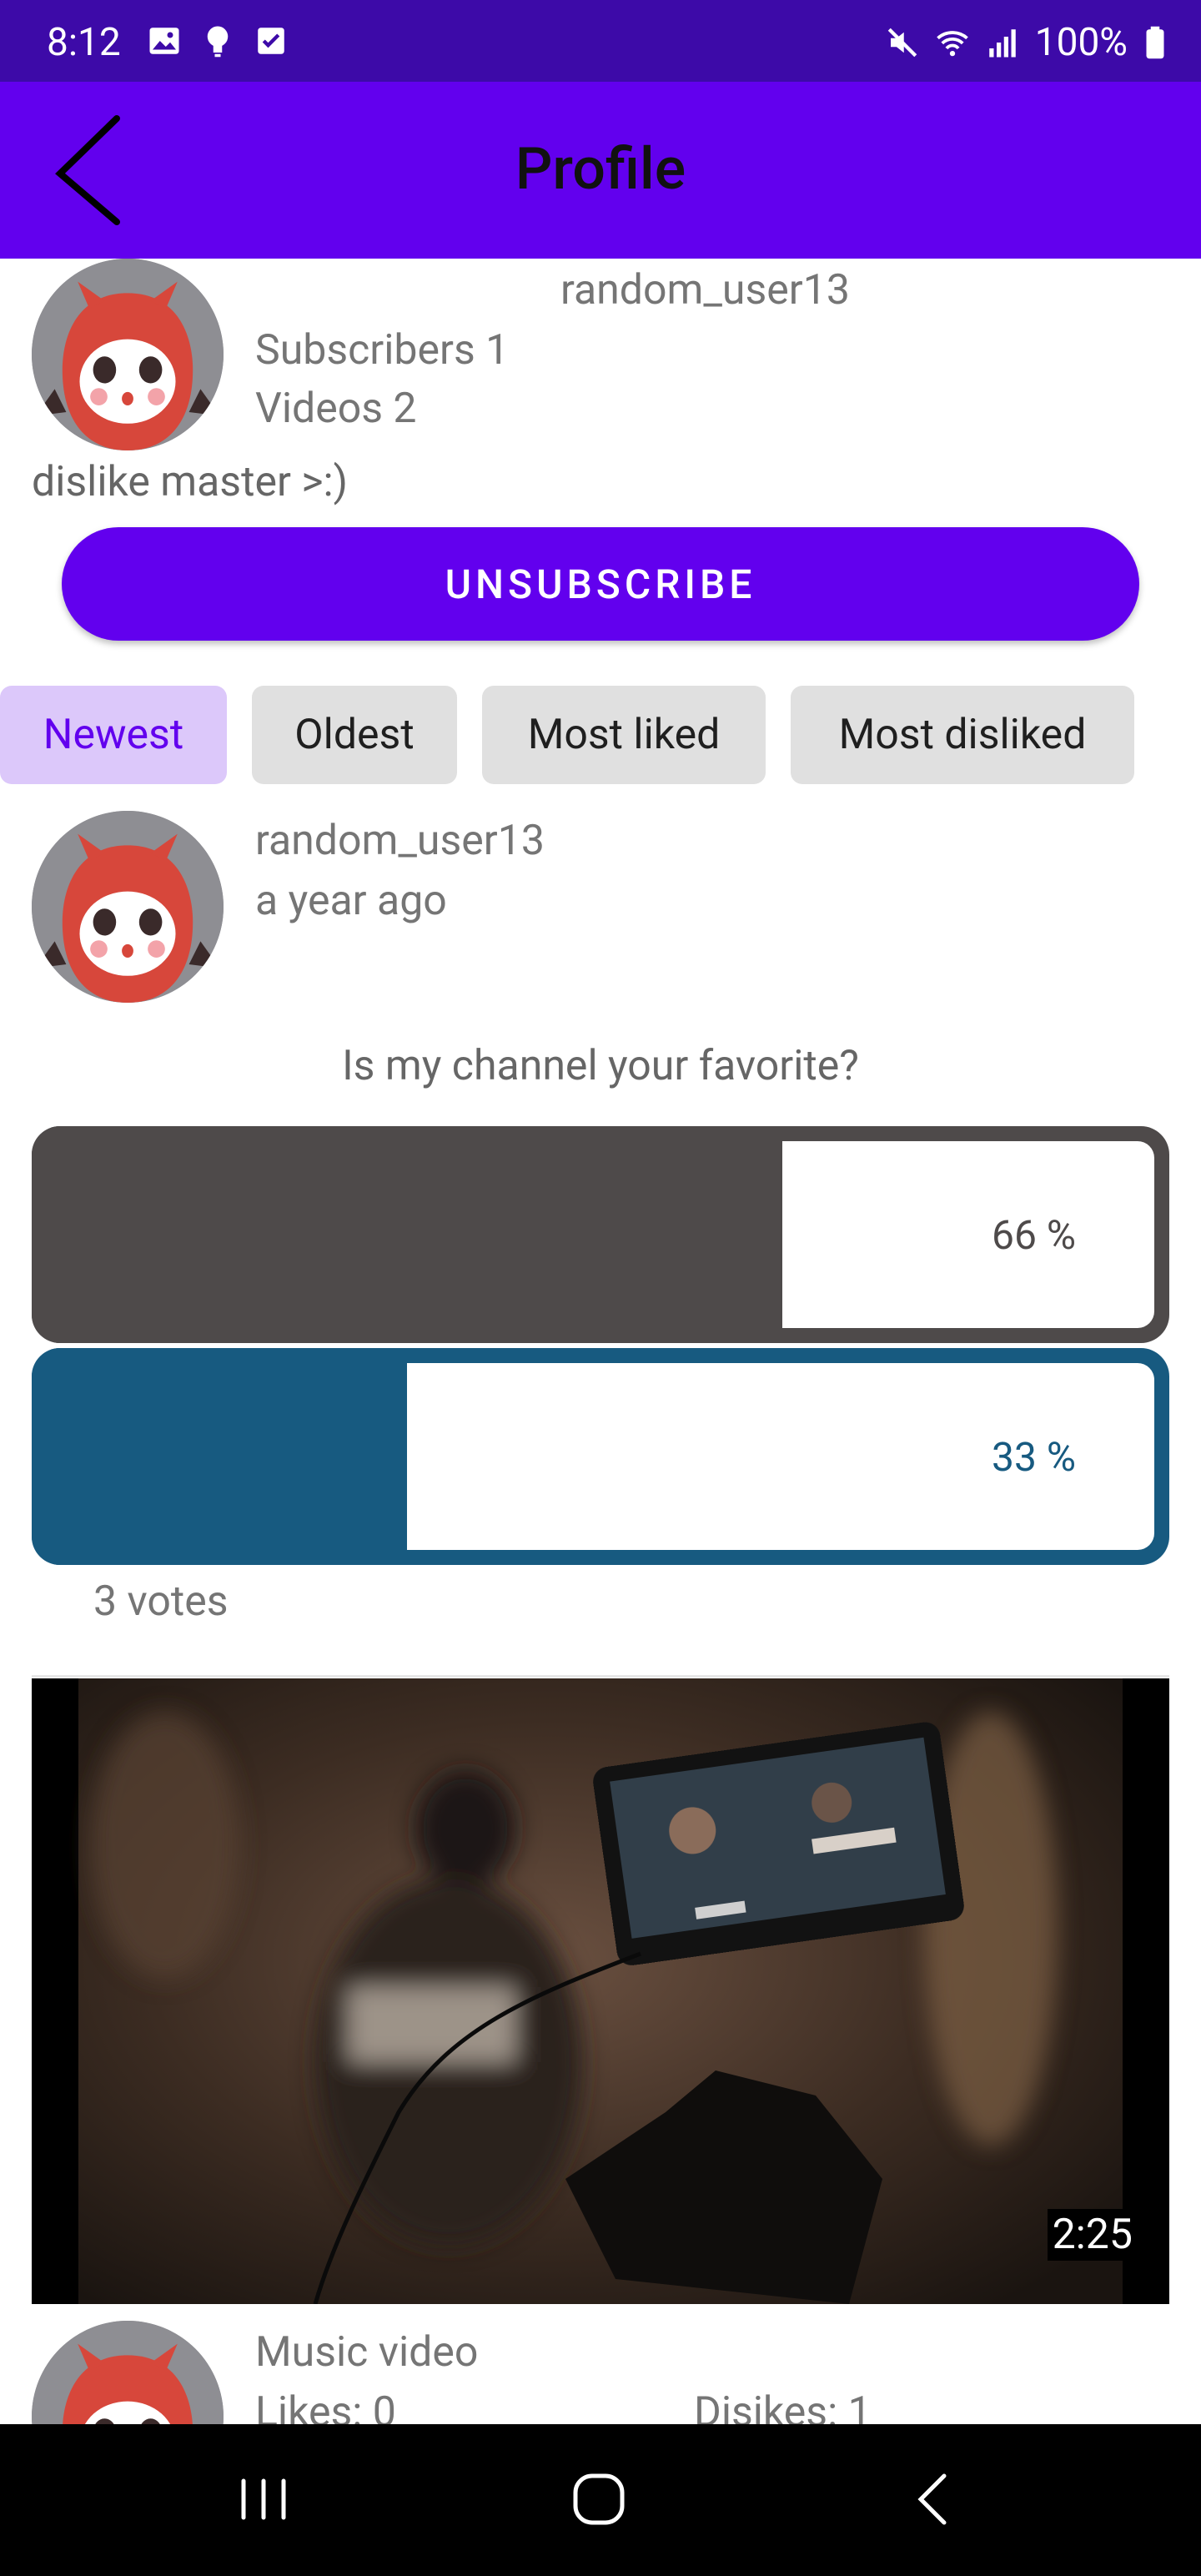  What do you see at coordinates (161, 1601) in the screenshot?
I see `poll-vote-count: 3 votes` at bounding box center [161, 1601].